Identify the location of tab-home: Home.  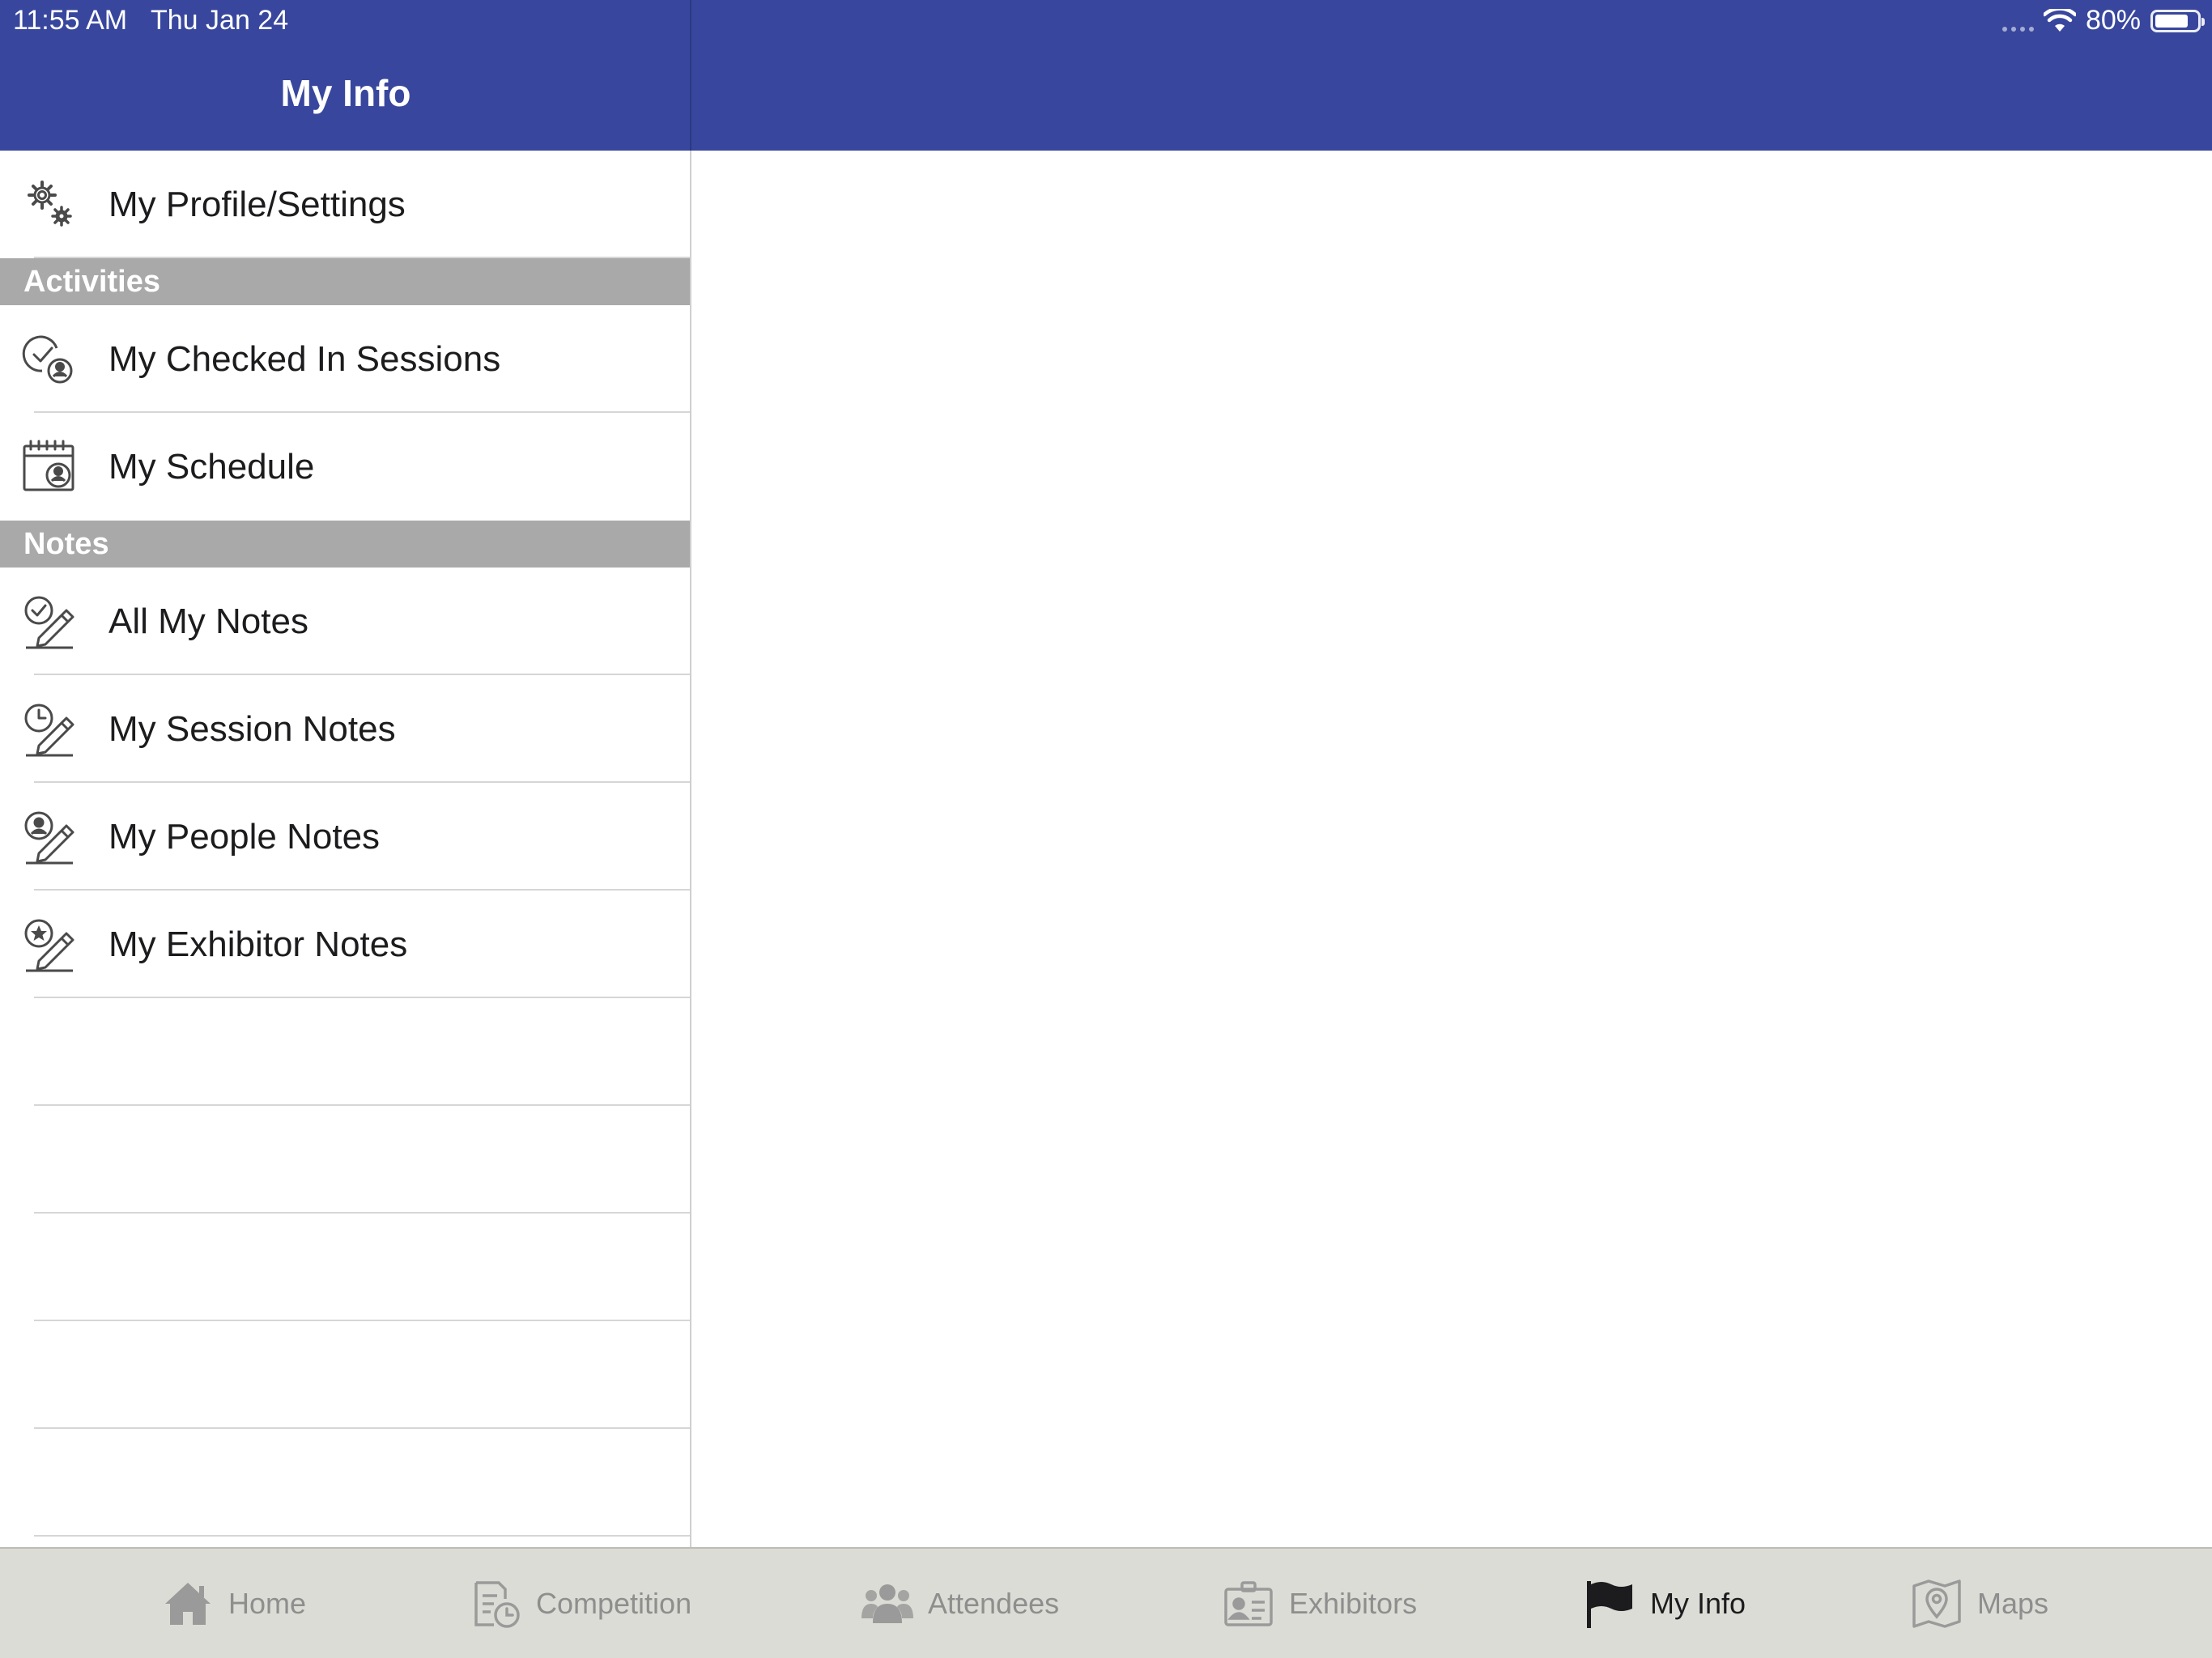
(234, 1603).